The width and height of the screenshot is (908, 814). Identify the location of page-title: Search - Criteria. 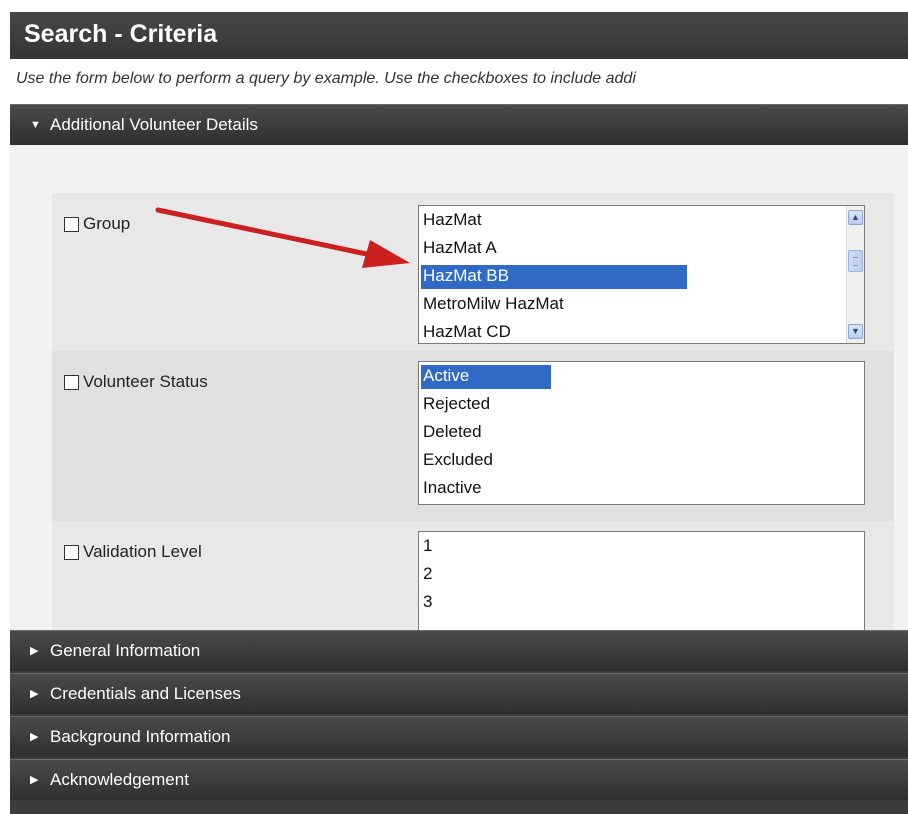
(459, 35).